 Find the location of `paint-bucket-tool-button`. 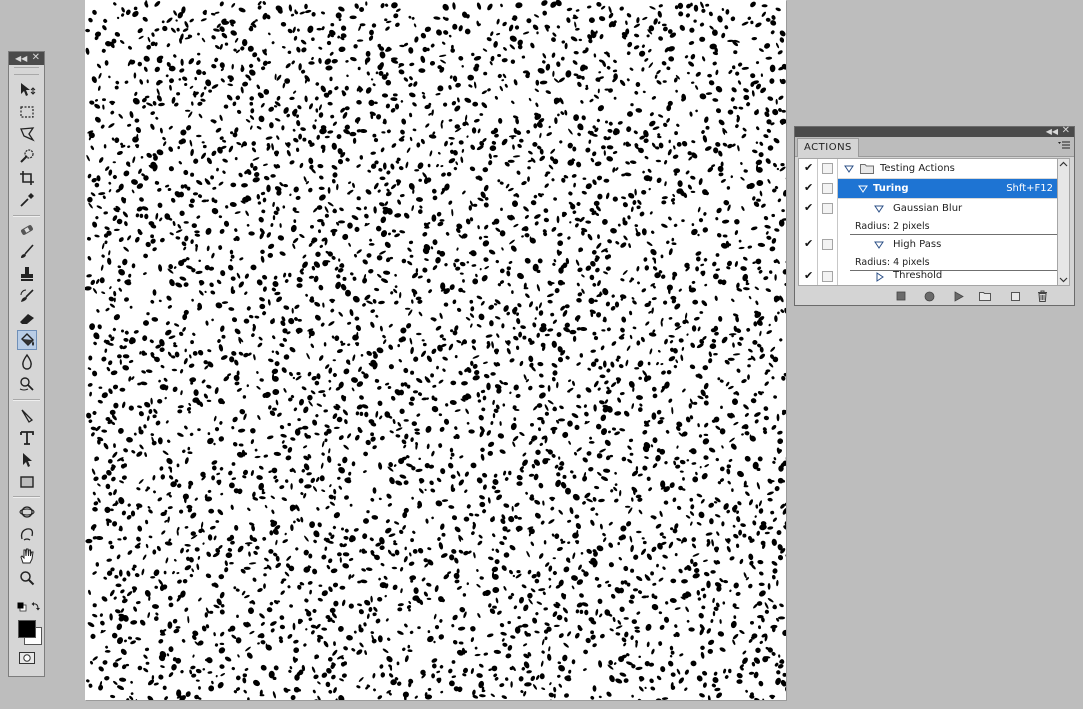

paint-bucket-tool-button is located at coordinates (27, 340).